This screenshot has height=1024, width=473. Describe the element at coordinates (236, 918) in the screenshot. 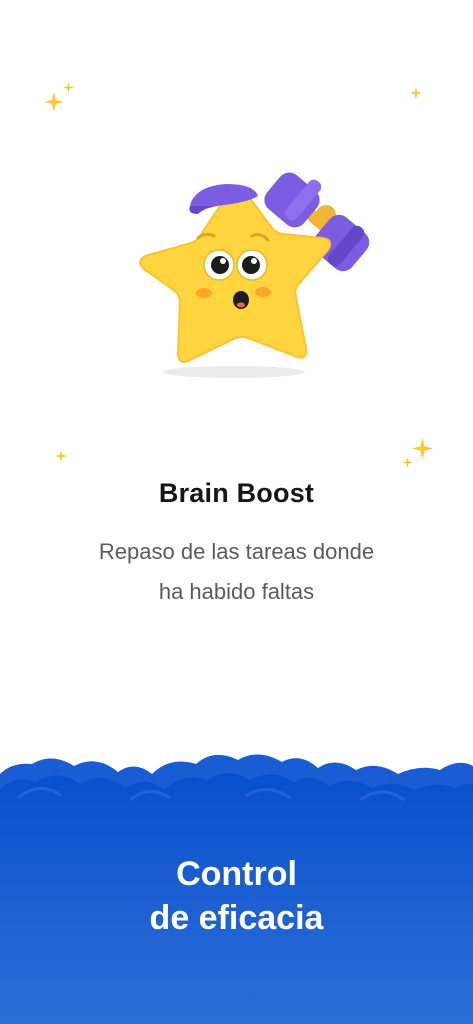

I see `banner-heading-line-2: de eficacia` at that location.